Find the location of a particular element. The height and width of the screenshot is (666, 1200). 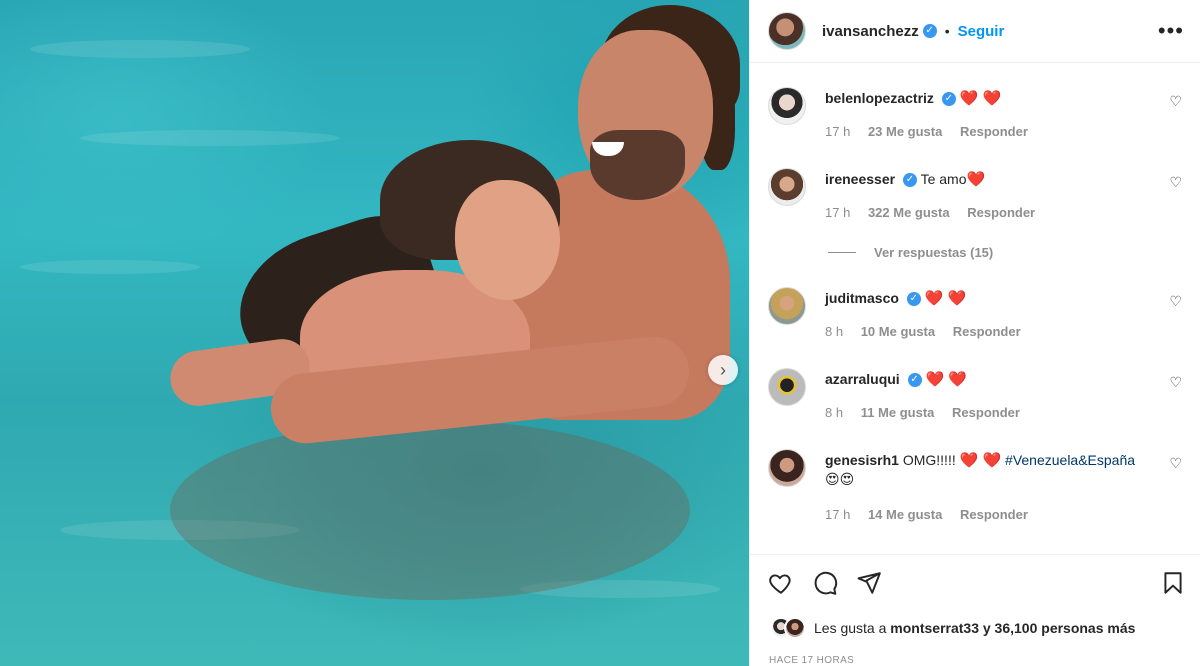

comment-likes: 10 Me gusta is located at coordinates (898, 331).